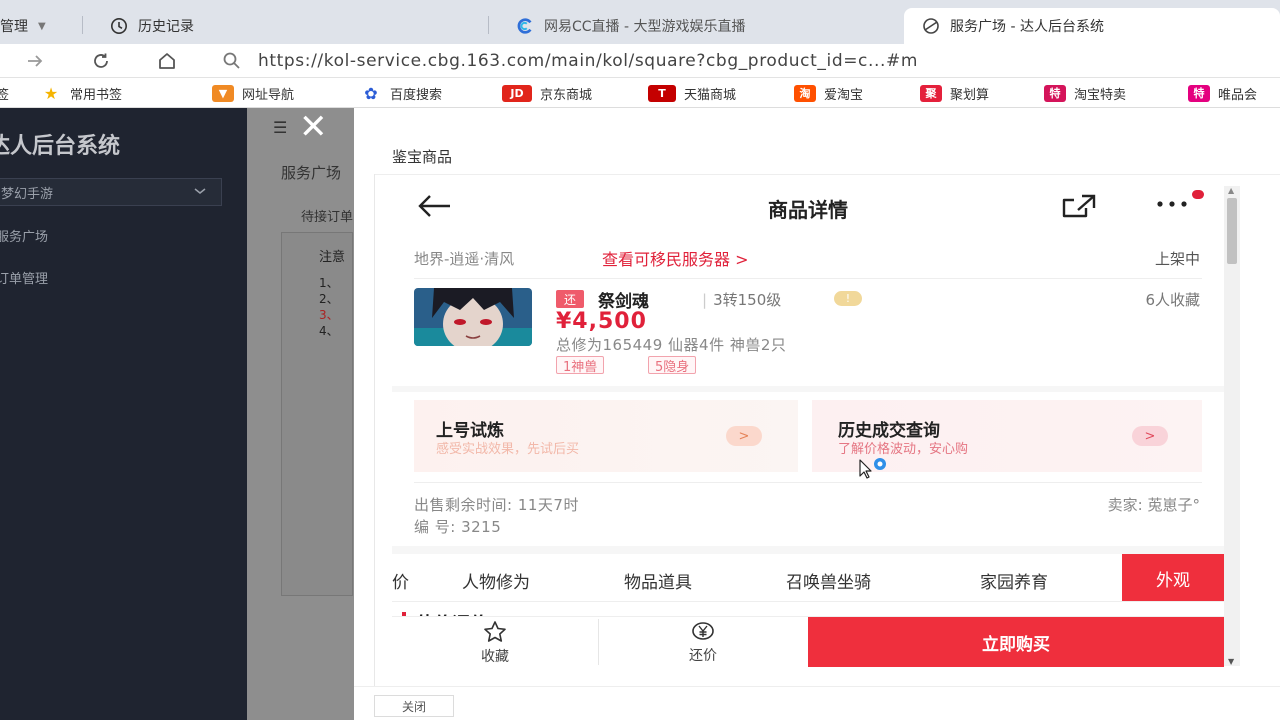 The width and height of the screenshot is (1280, 720). Describe the element at coordinates (200, 193) in the screenshot. I see `chevron-down-icon` at that location.